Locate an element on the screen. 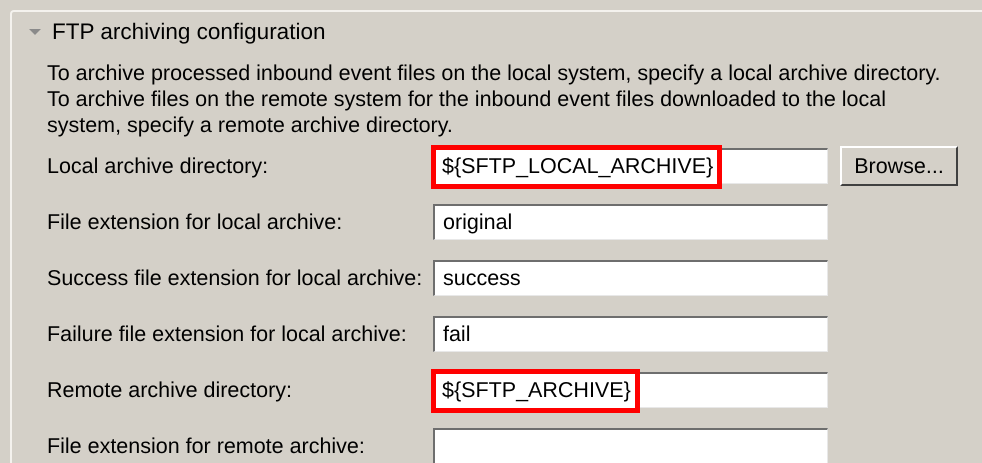 The image size is (982, 463). text-field is located at coordinates (630, 445).